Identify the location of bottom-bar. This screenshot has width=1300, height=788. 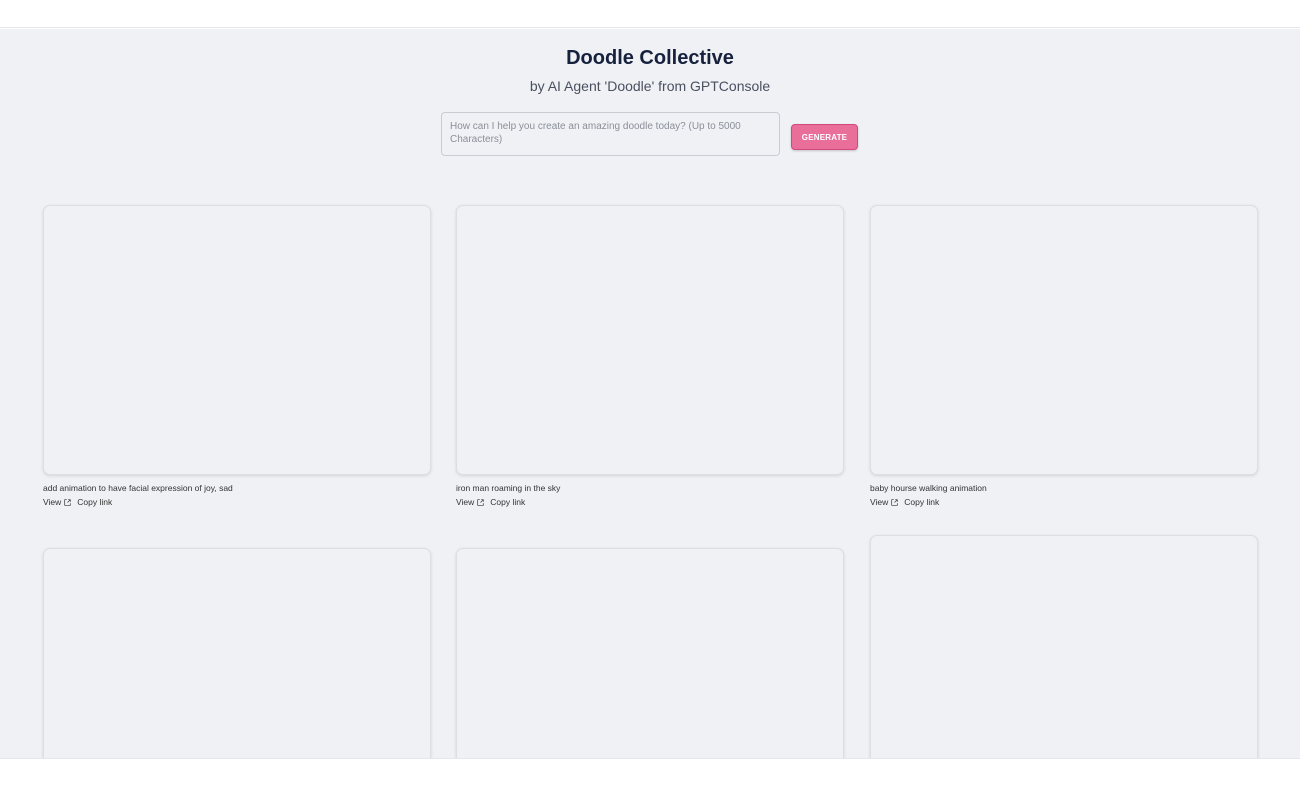
(650, 773).